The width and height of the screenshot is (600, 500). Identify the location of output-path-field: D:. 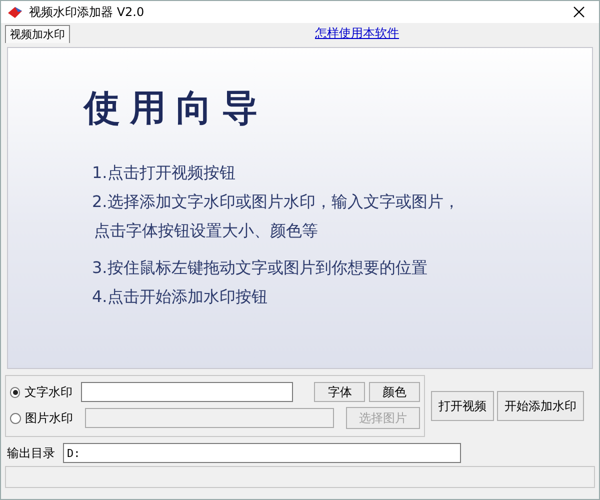
(262, 453).